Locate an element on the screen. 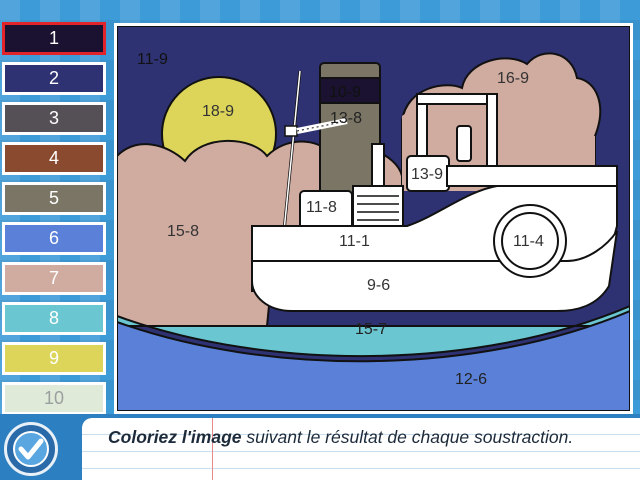 The height and width of the screenshot is (480, 640). color-swatch-5: 5 is located at coordinates (54, 198).